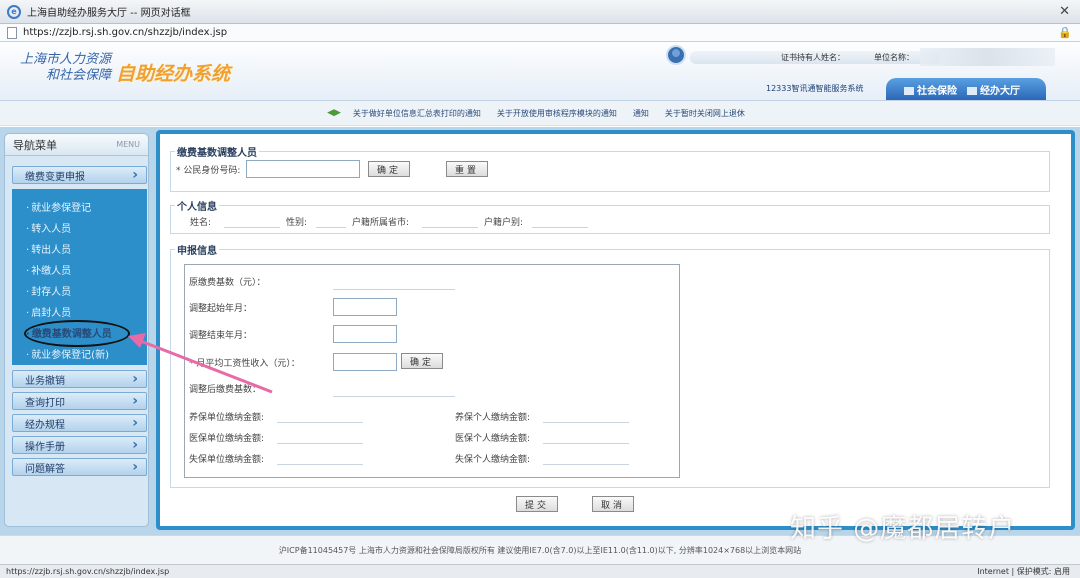 Image resolution: width=1080 pixels, height=578 pixels. I want to click on id-number-input, so click(303, 169).